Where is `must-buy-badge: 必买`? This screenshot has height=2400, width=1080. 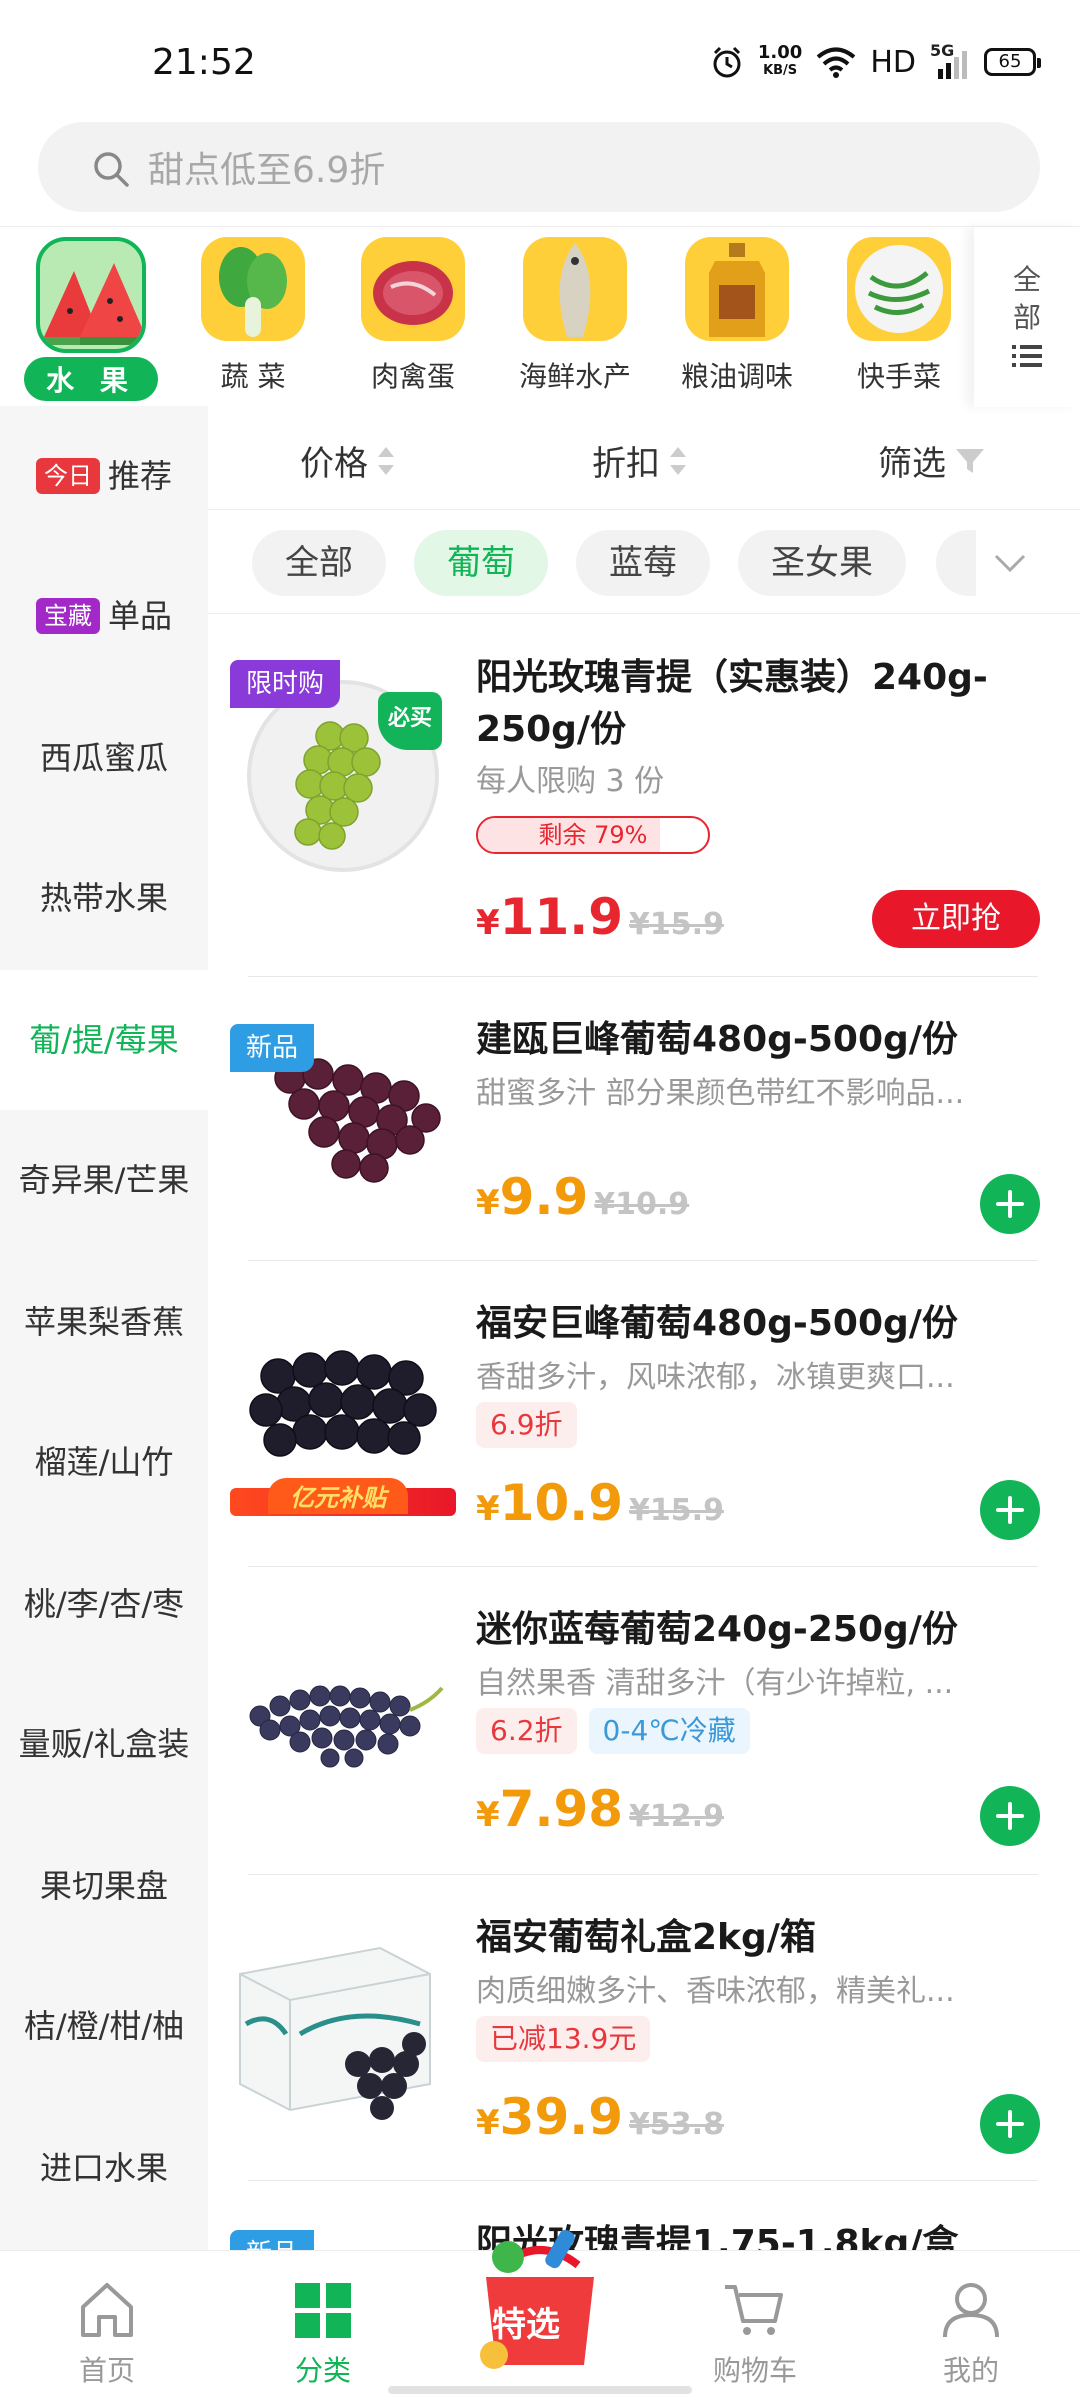 must-buy-badge: 必买 is located at coordinates (410, 721).